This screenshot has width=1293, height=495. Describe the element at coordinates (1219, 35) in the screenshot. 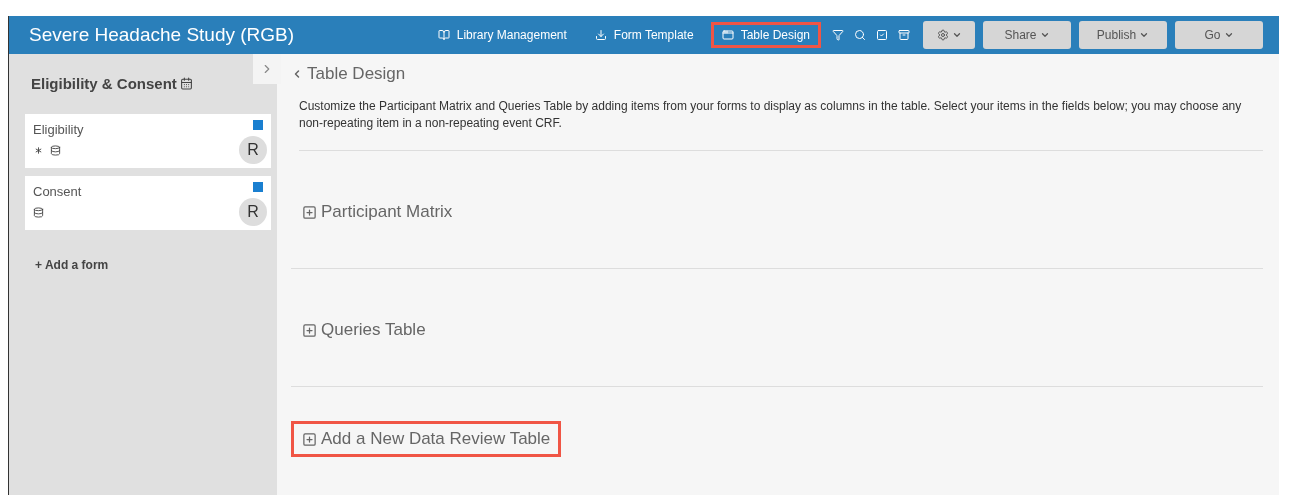

I see `menu-button: Go` at that location.